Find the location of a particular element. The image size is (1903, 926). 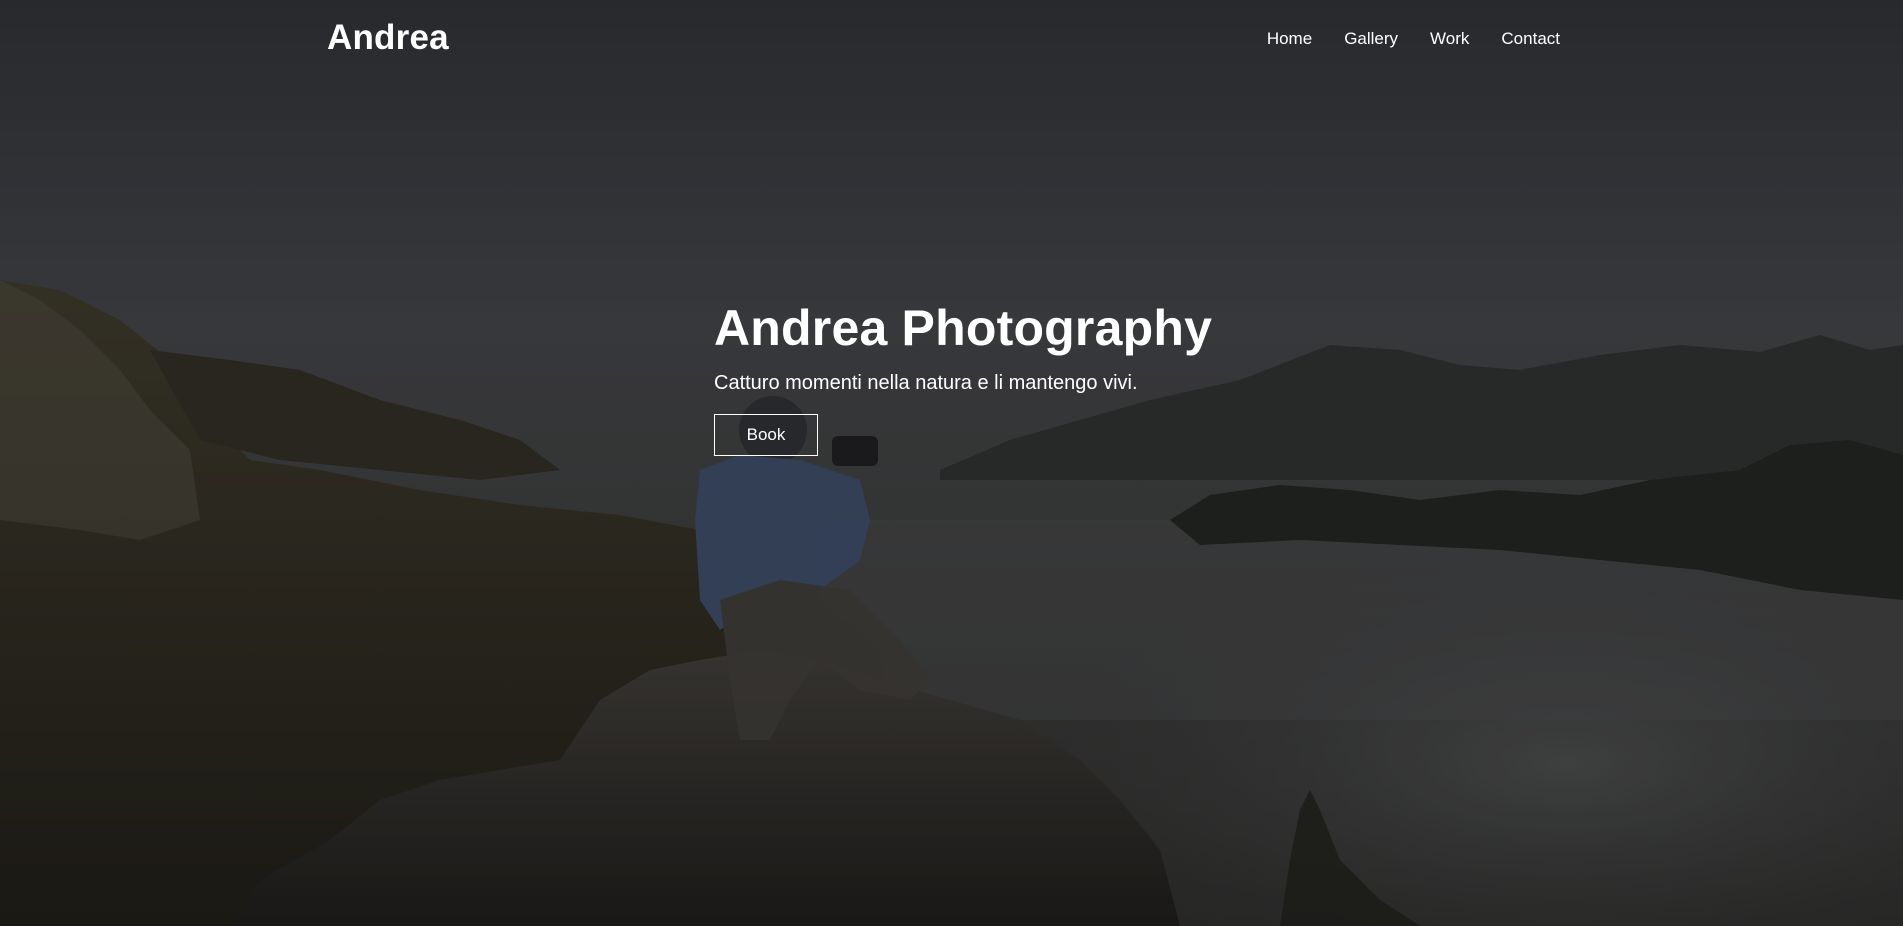

brand-logo: Andrea is located at coordinates (388, 38).